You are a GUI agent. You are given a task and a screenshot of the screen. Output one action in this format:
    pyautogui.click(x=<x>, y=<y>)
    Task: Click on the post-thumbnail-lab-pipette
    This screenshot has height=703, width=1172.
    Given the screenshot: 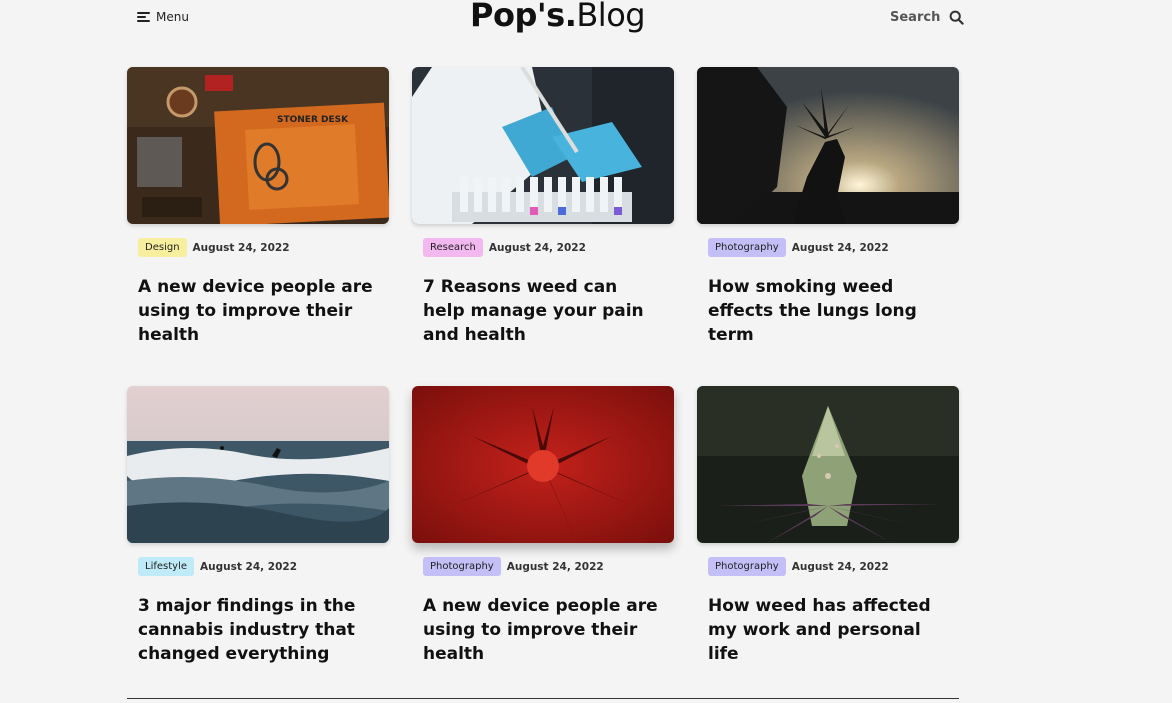 What is the action you would take?
    pyautogui.click(x=543, y=145)
    